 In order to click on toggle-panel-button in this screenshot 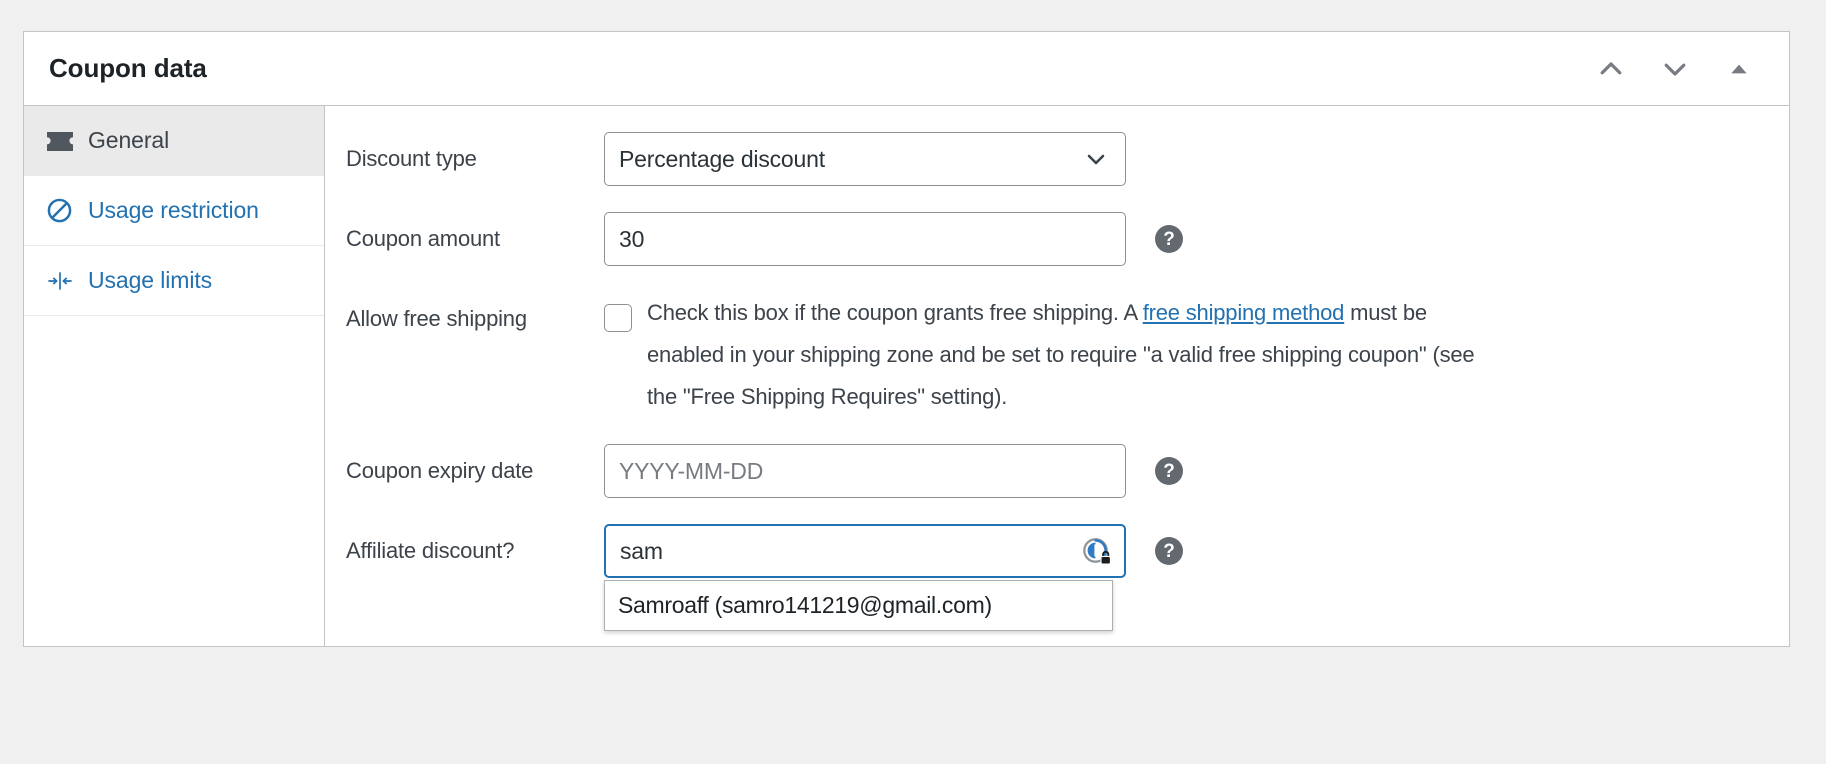, I will do `click(1739, 69)`.